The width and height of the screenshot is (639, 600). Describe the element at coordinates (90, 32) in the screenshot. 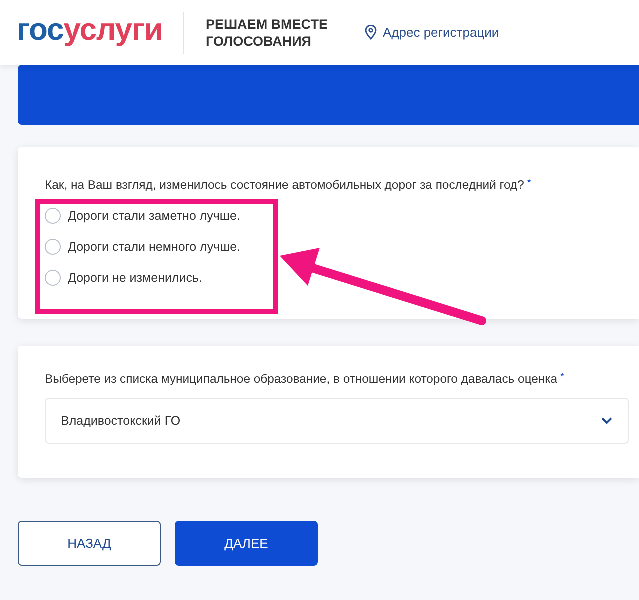

I see `logo: госуслуги` at that location.